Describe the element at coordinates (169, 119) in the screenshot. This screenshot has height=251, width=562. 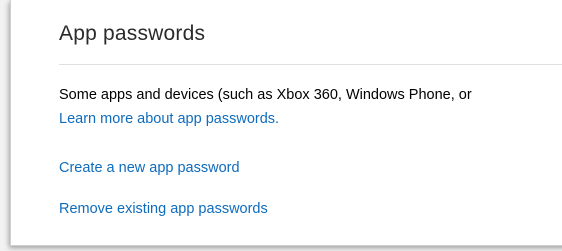
I see `learn-more-link: Learn more about app passwords.` at that location.